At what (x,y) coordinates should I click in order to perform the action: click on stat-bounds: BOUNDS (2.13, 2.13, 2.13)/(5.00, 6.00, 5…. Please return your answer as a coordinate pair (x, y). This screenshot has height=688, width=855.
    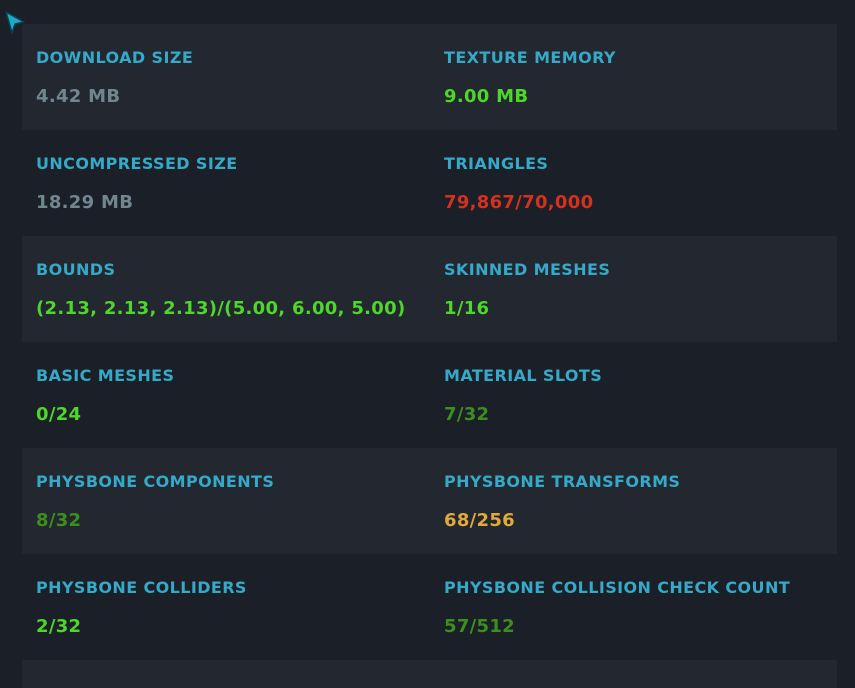
    Looking at the image, I should click on (226, 289).